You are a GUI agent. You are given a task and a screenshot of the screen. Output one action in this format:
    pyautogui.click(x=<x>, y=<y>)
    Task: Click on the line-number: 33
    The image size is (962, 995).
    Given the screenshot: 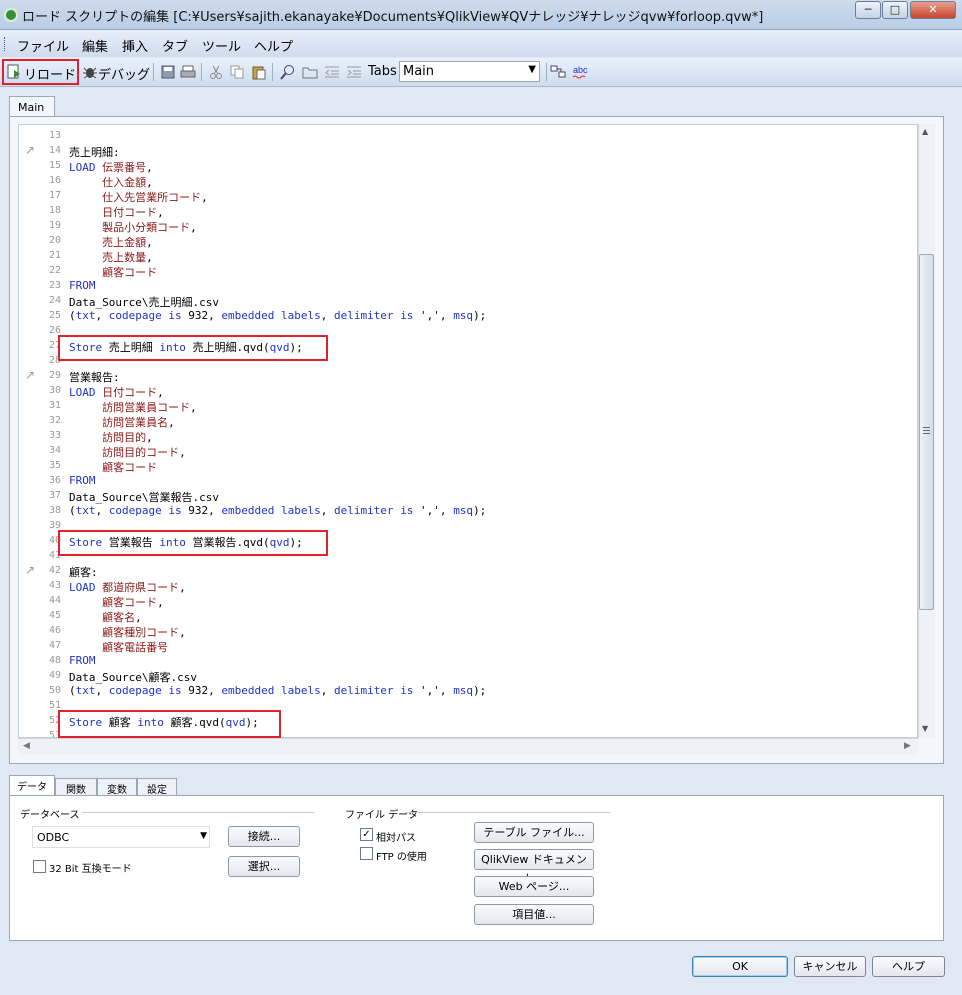 What is the action you would take?
    pyautogui.click(x=54, y=435)
    